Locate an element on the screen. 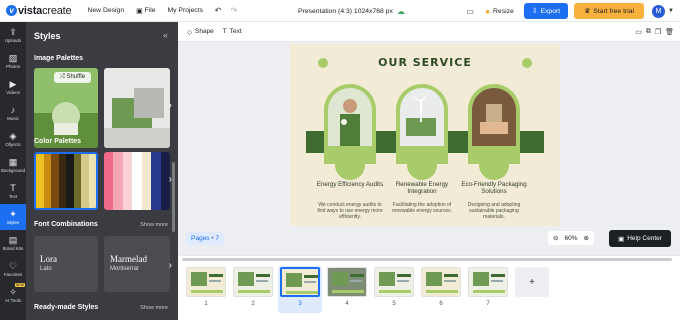 The width and height of the screenshot is (680, 320). service-title: Eco-Friendly Packaging Solutions is located at coordinates (494, 188).